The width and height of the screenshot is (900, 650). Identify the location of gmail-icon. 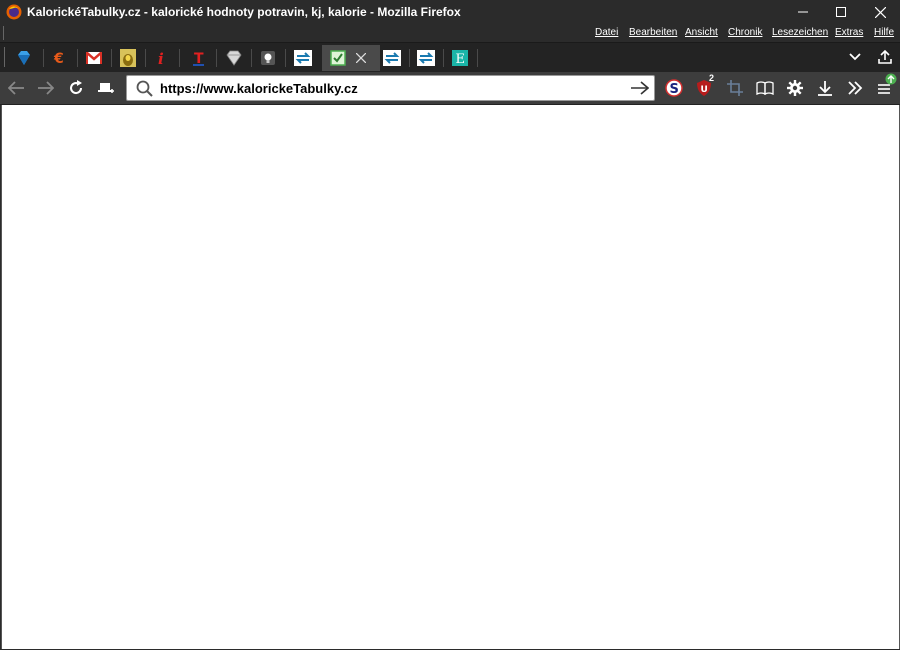
(94, 58).